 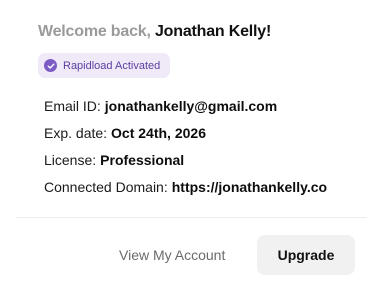 What do you see at coordinates (306, 255) in the screenshot?
I see `upgrade-button: Upgrade` at bounding box center [306, 255].